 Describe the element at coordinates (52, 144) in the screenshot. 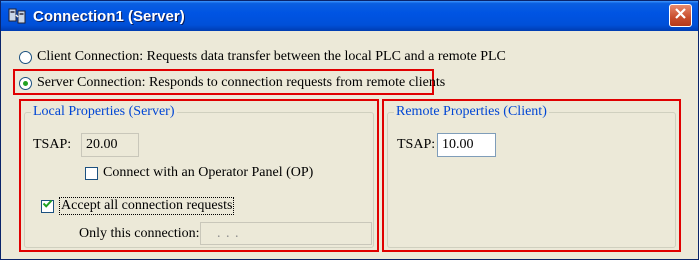

I see `local-tsap-label: TSAP:` at that location.